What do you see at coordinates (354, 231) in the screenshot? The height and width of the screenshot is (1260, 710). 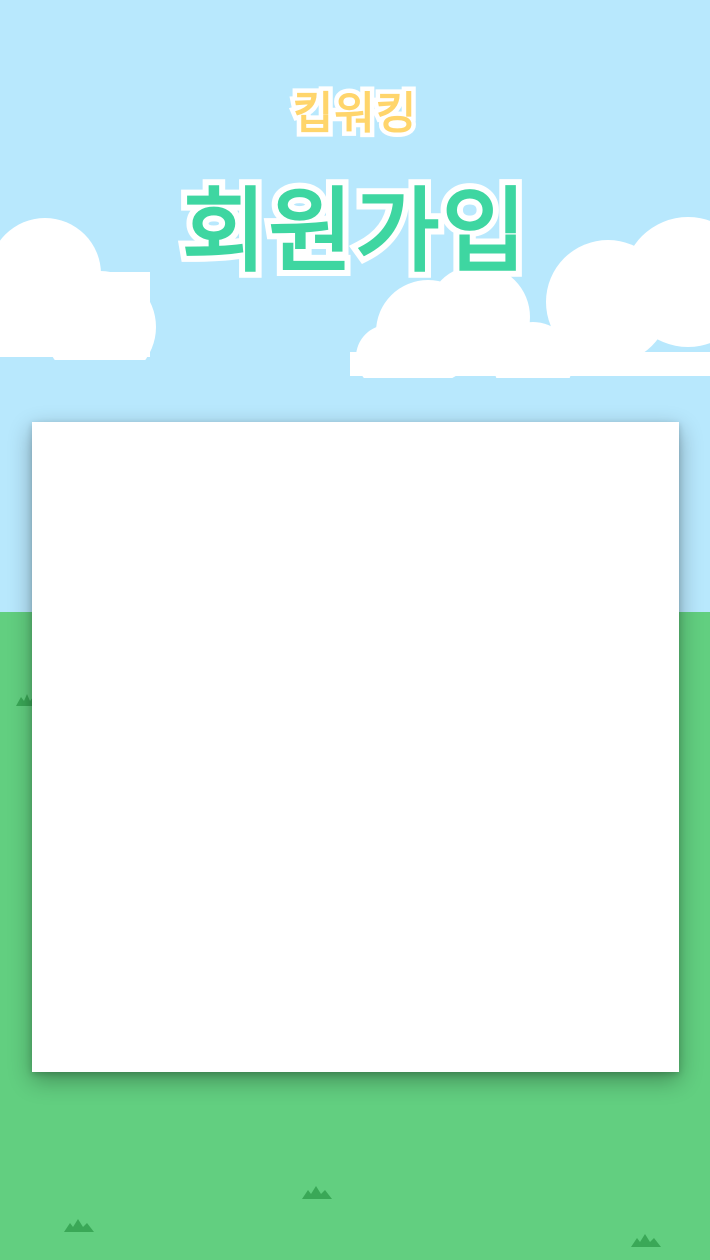 I see `page-title: 회원가입` at bounding box center [354, 231].